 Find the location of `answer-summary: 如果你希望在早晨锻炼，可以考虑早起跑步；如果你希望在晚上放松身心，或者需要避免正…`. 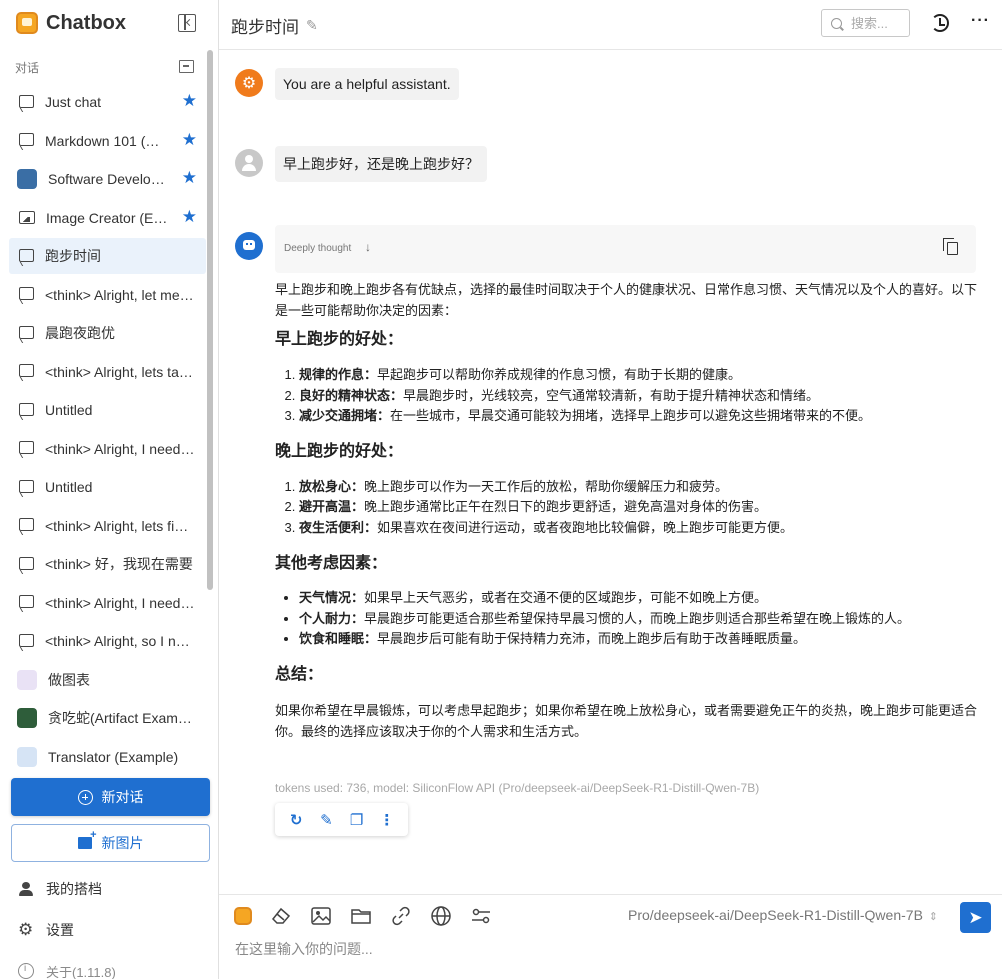

answer-summary: 如果你希望在早晨锻炼，可以考虑早起跑步；如果你希望在晚上放松身心，或者需要避免正… is located at coordinates (626, 720).